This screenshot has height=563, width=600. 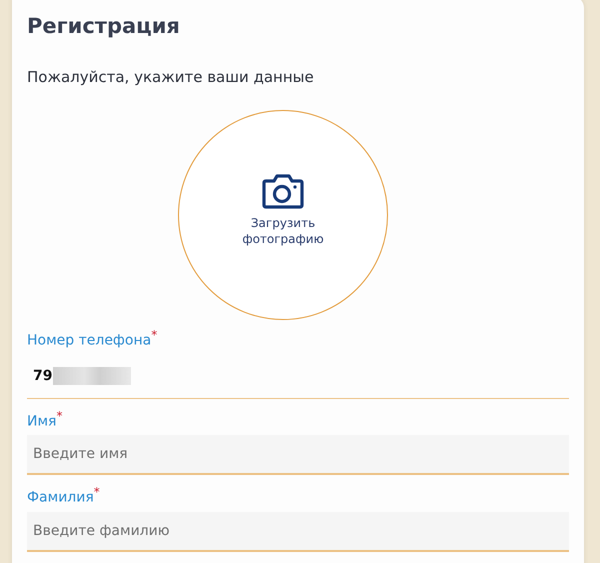 I want to click on input-field: Введите имя, so click(x=298, y=455).